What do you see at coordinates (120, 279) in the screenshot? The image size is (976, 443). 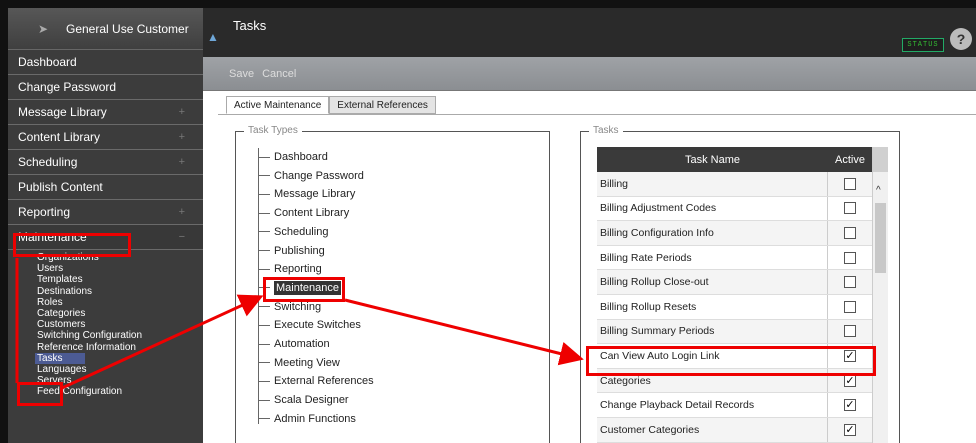 I see `submenu-item-templates: Templates` at bounding box center [120, 279].